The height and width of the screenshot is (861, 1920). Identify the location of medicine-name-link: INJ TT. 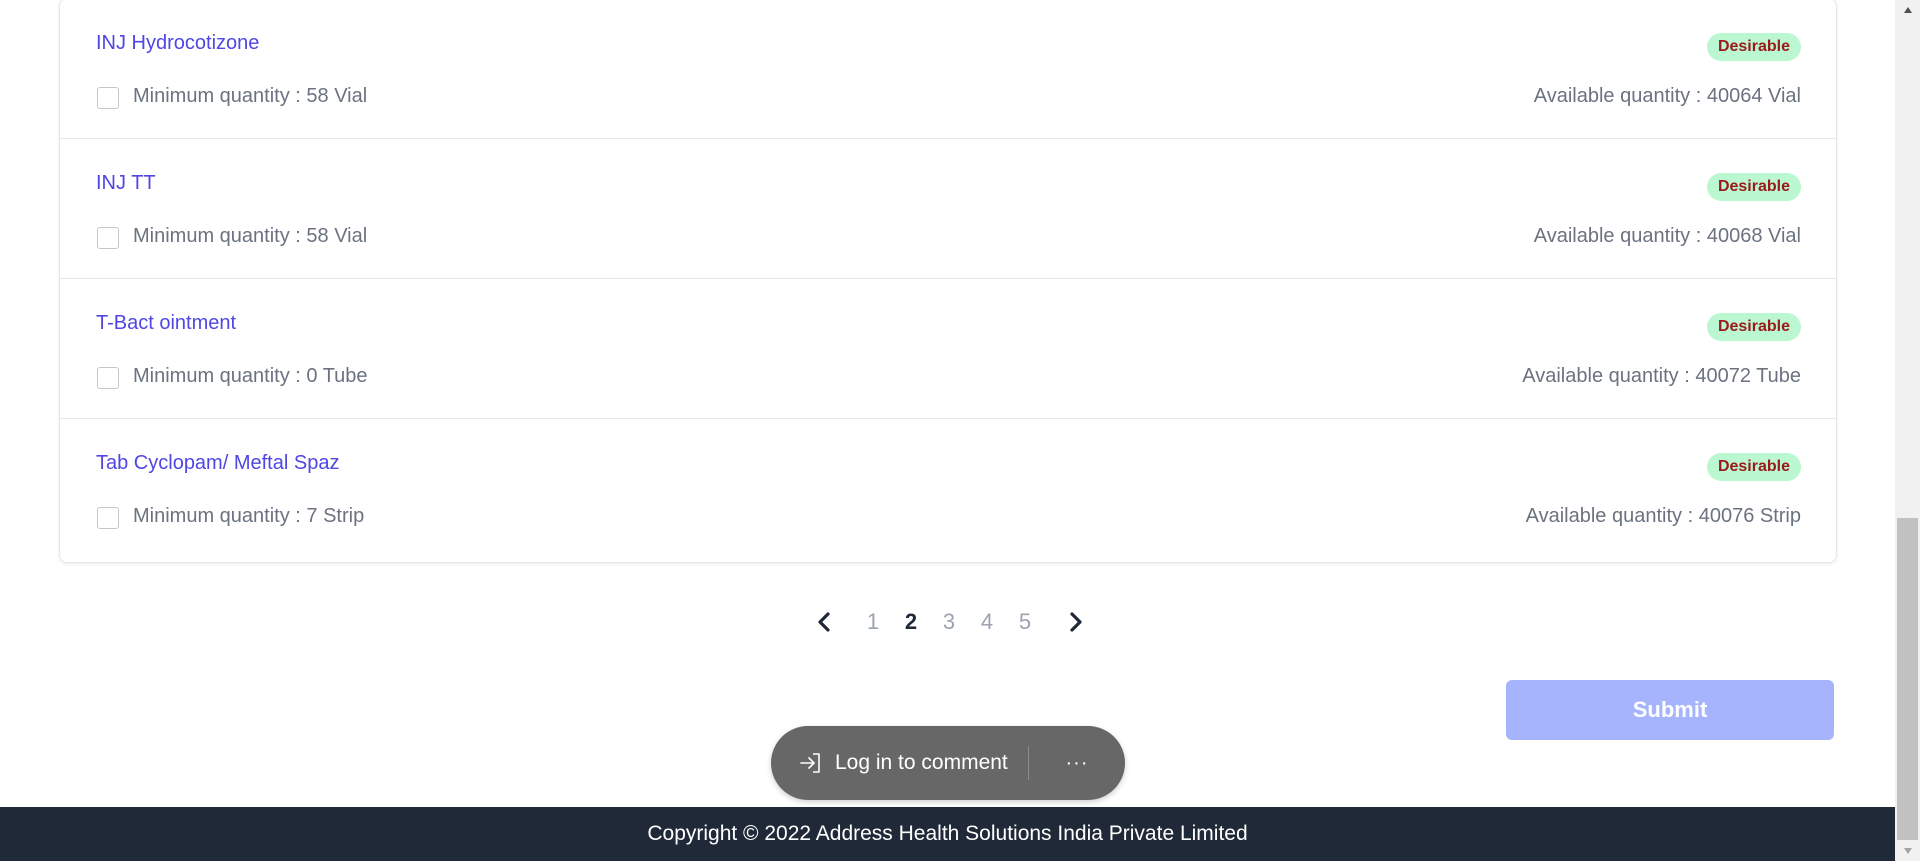
(126, 183).